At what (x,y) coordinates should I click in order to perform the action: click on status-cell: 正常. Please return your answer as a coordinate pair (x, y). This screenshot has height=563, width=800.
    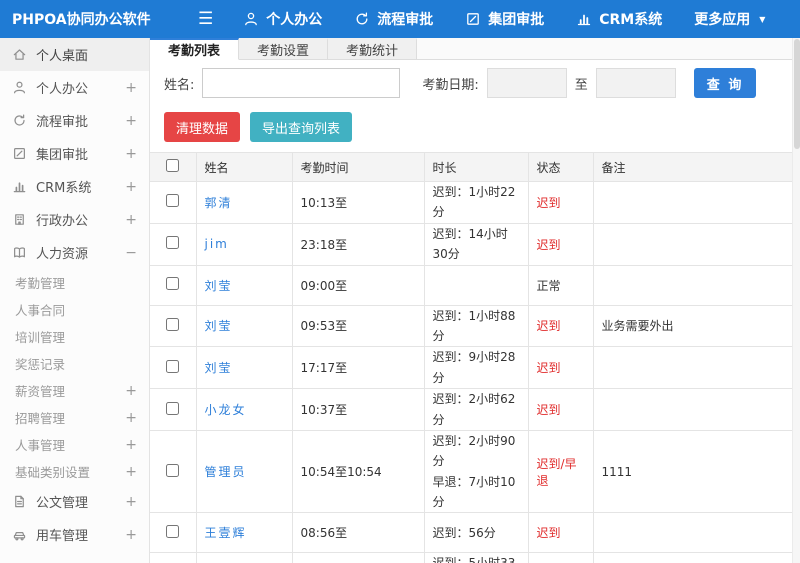
    Looking at the image, I should click on (560, 285).